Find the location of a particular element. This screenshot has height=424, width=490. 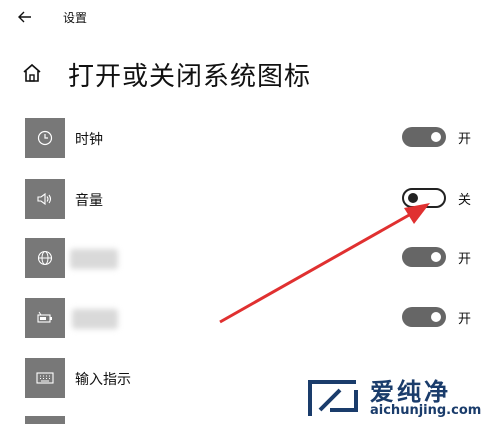

clock-state: 开 is located at coordinates (465, 139).